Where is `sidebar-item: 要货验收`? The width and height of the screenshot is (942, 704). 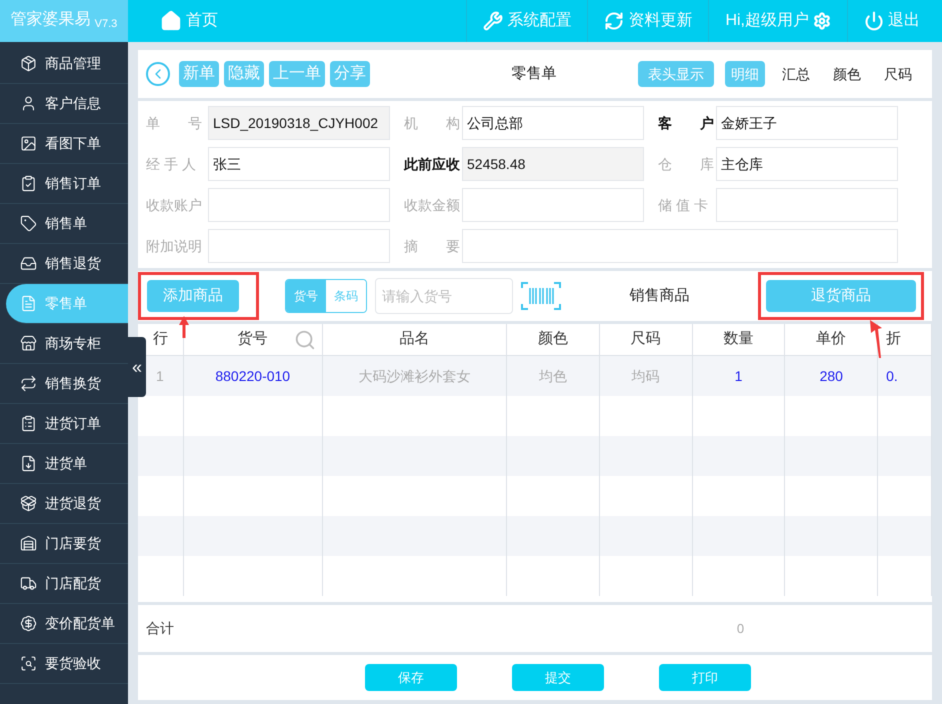 sidebar-item: 要货验收 is located at coordinates (64, 664).